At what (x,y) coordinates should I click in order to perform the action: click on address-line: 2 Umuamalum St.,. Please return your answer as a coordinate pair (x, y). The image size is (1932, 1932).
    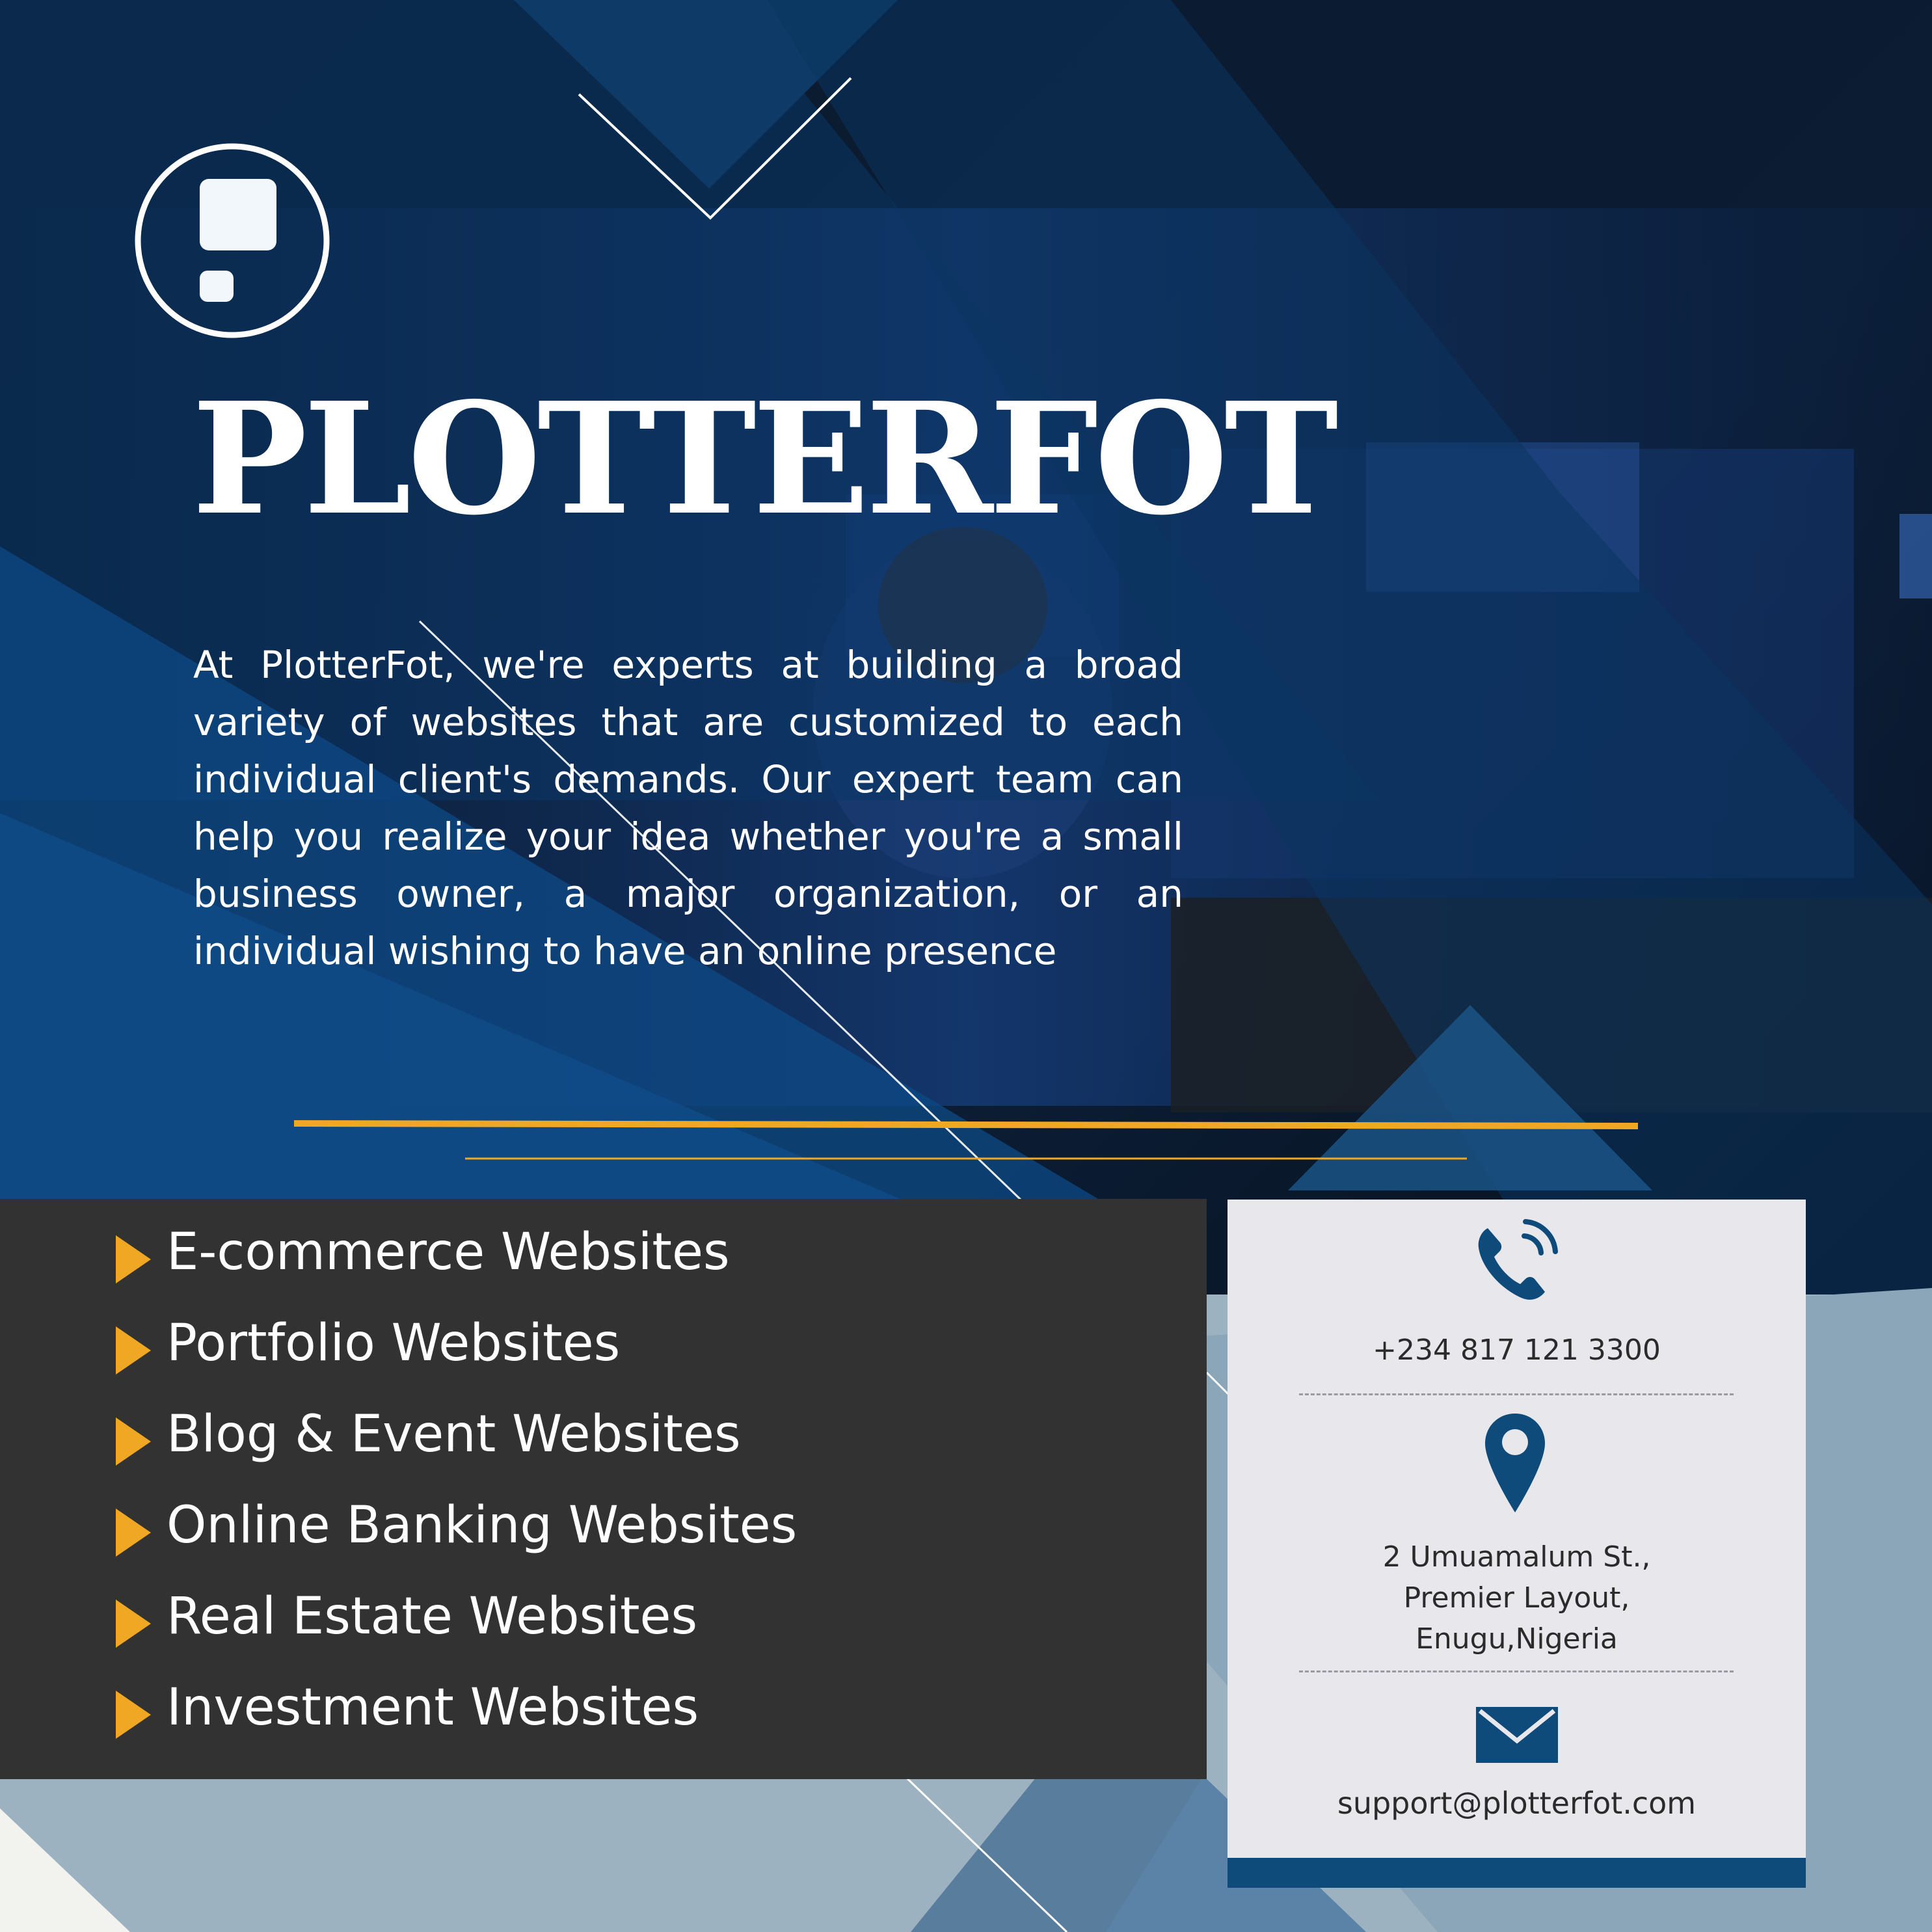
    Looking at the image, I should click on (1516, 1557).